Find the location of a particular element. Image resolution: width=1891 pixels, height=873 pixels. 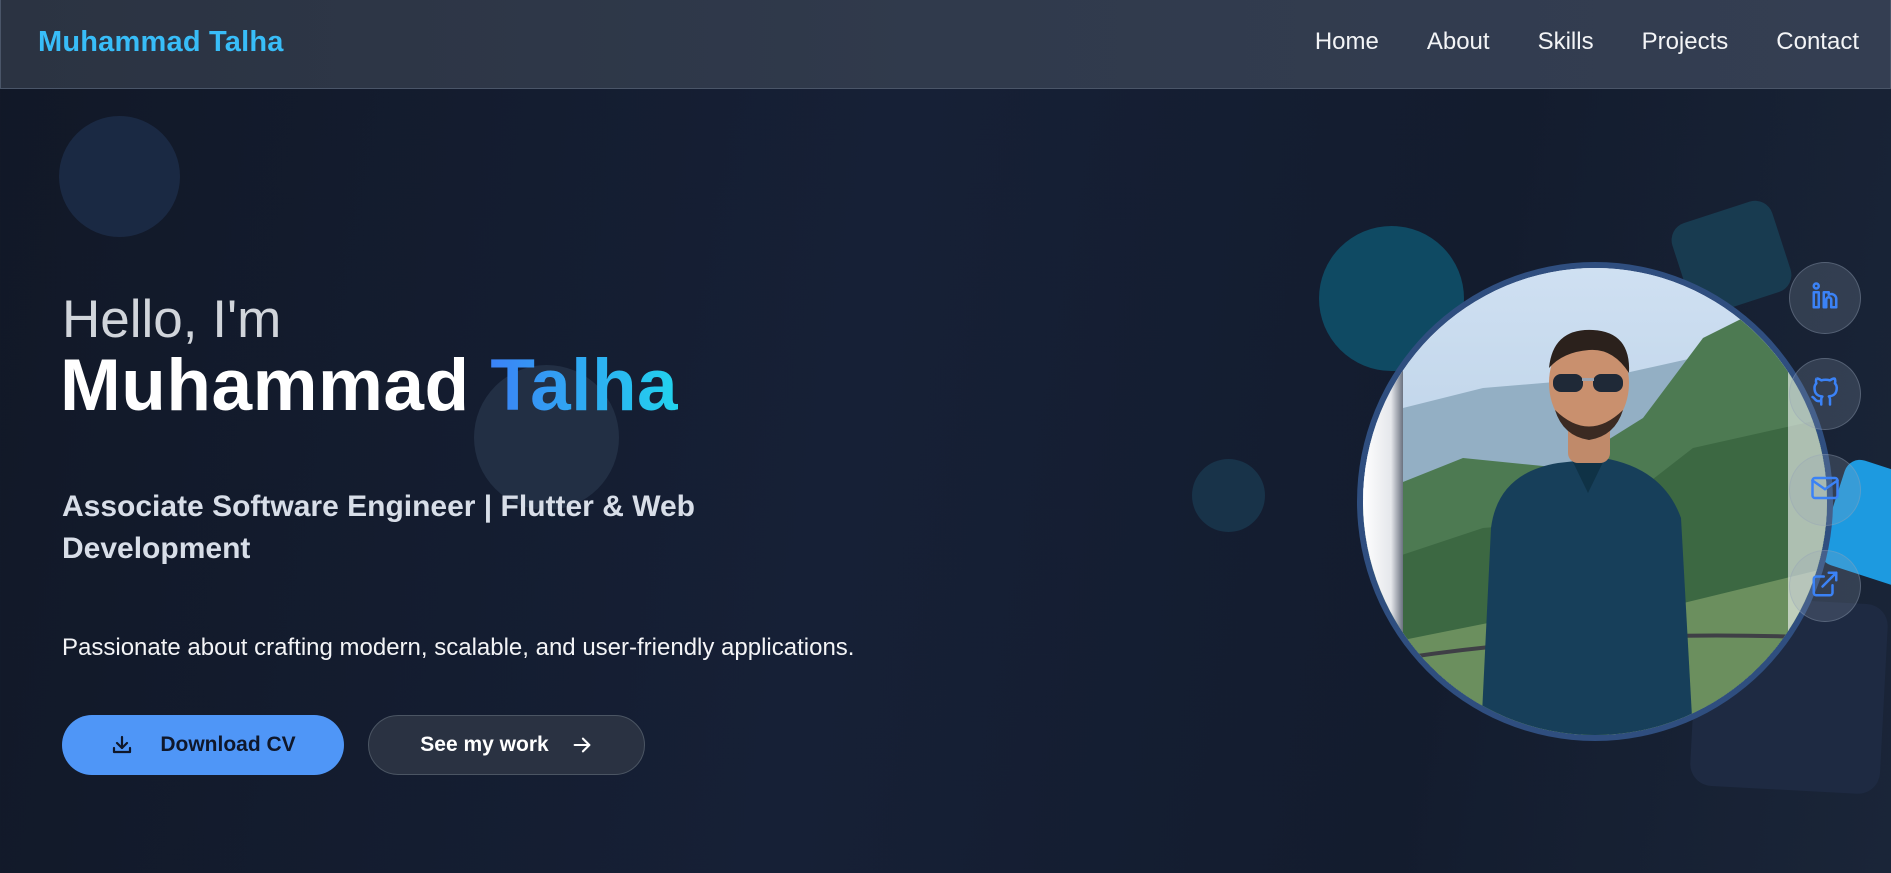

email-button is located at coordinates (1825, 490).